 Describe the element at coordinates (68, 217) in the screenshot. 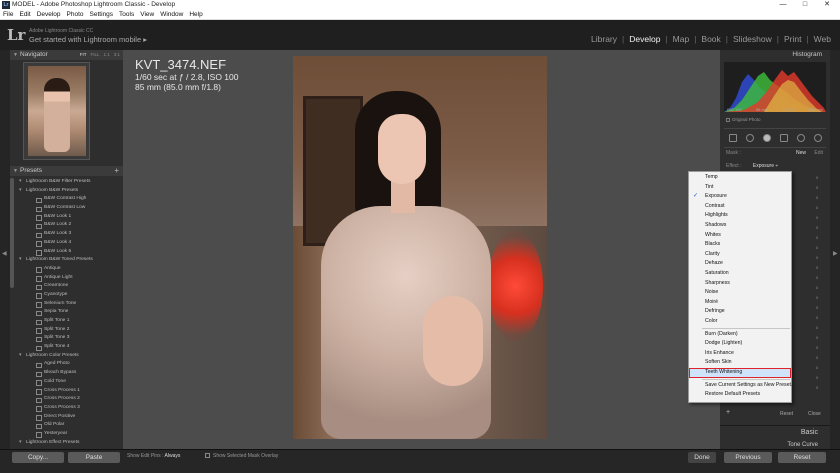

I see `preset-item: B&W Look 1` at that location.